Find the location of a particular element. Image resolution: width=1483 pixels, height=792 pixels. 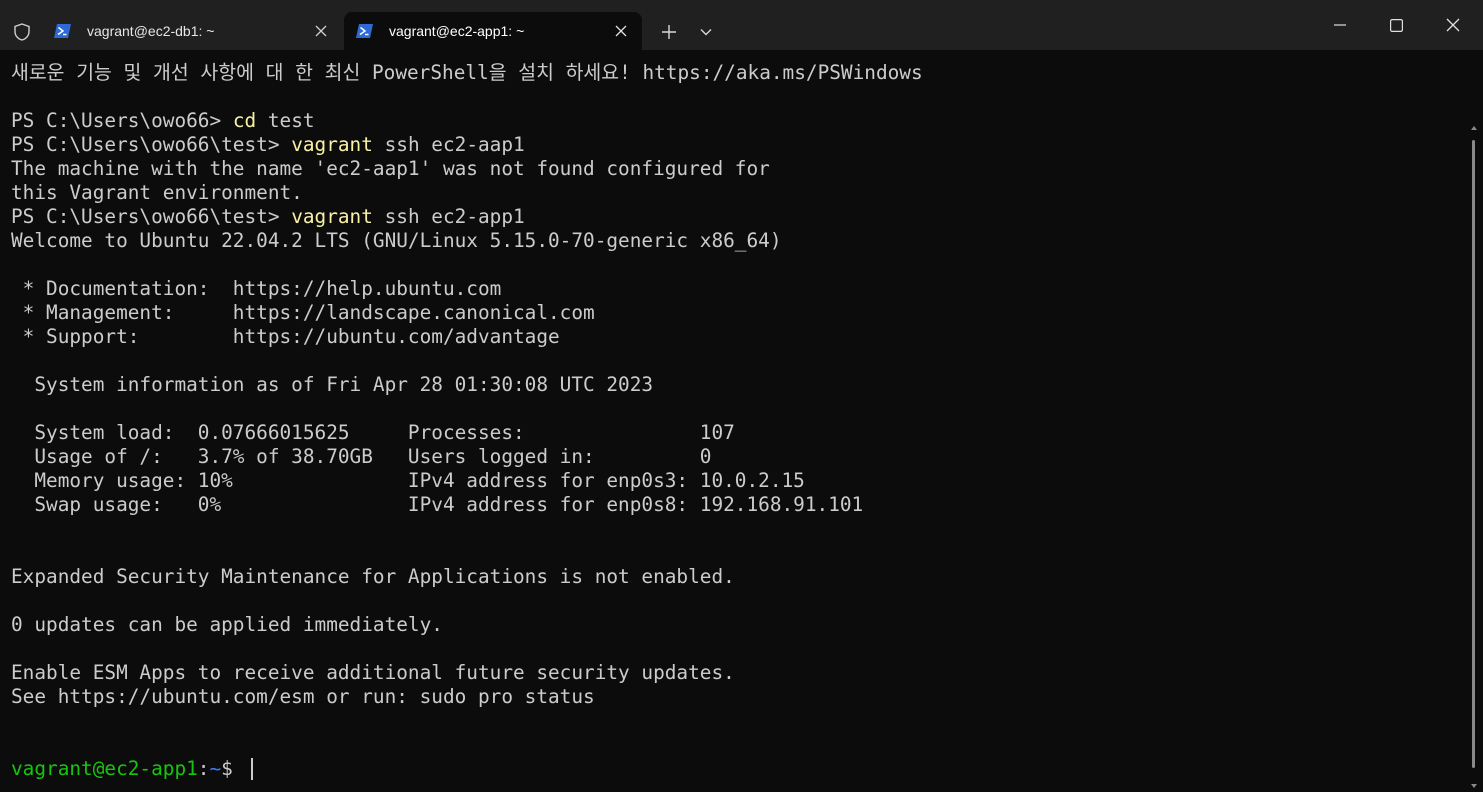

window-close-icon is located at coordinates (1453, 25).